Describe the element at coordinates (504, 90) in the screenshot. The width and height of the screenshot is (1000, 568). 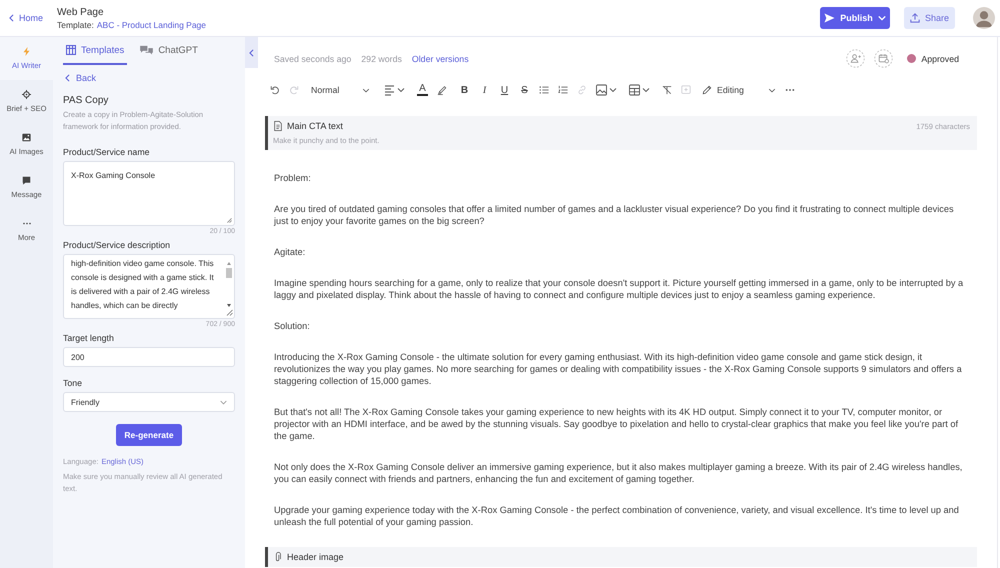
I see `underline-button: U` at that location.